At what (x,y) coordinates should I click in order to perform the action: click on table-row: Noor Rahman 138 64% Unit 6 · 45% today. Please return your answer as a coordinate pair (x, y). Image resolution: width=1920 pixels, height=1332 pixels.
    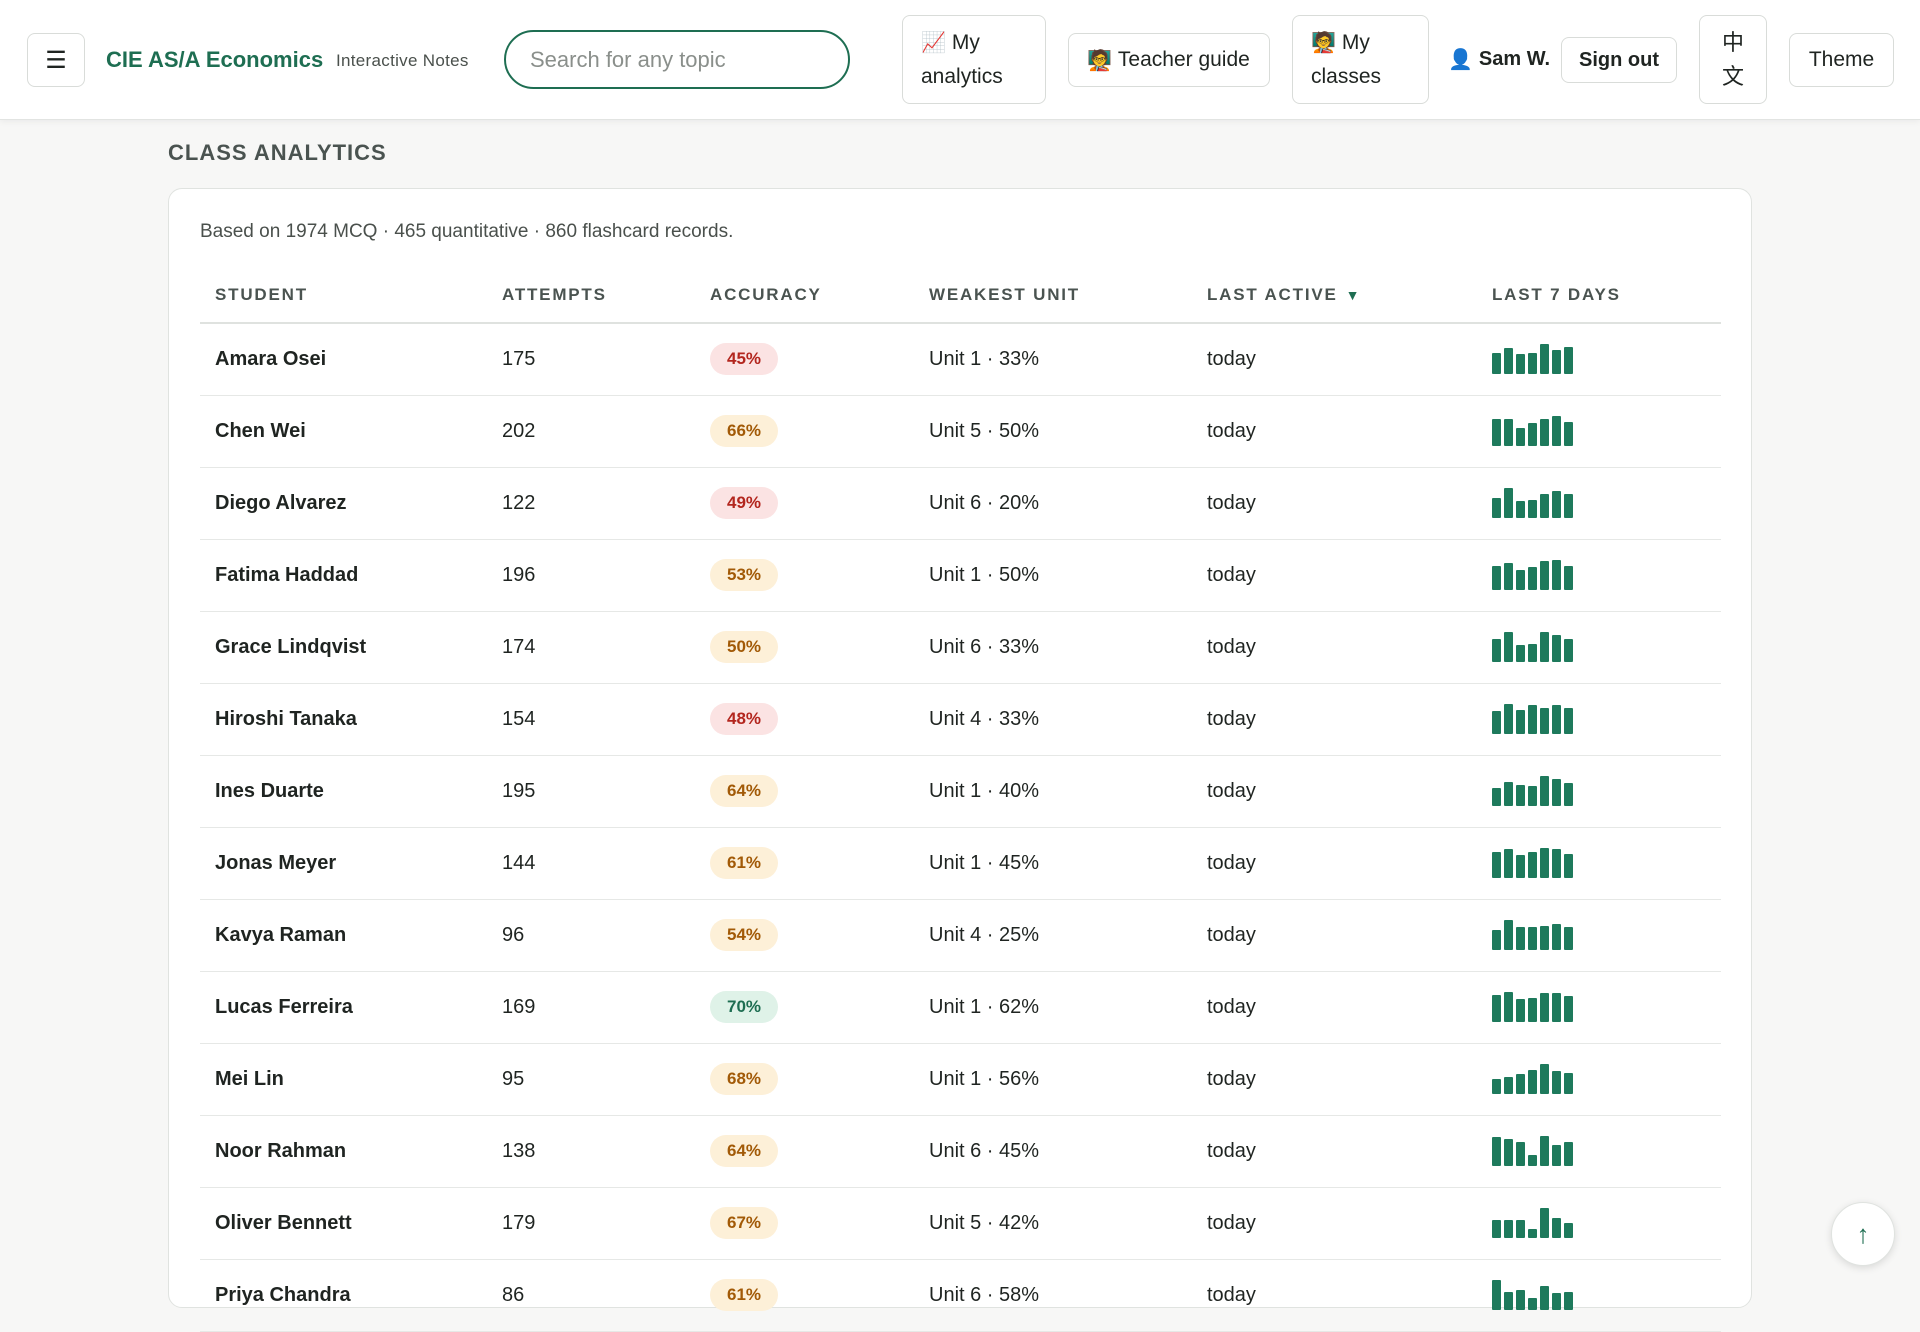
    Looking at the image, I should click on (960, 1151).